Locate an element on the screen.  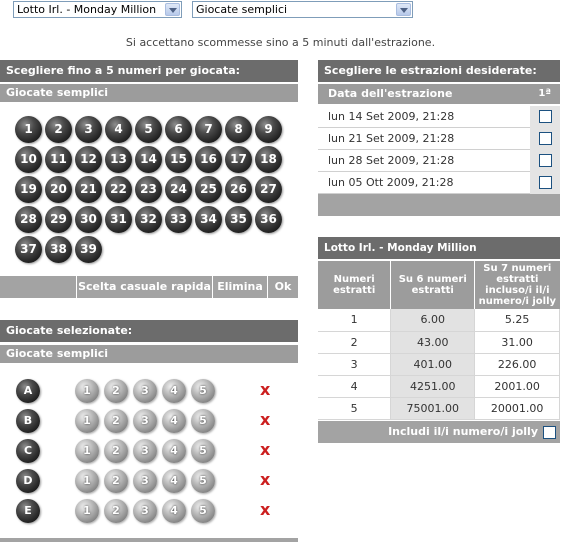
number-ball-17: 17 is located at coordinates (238, 159).